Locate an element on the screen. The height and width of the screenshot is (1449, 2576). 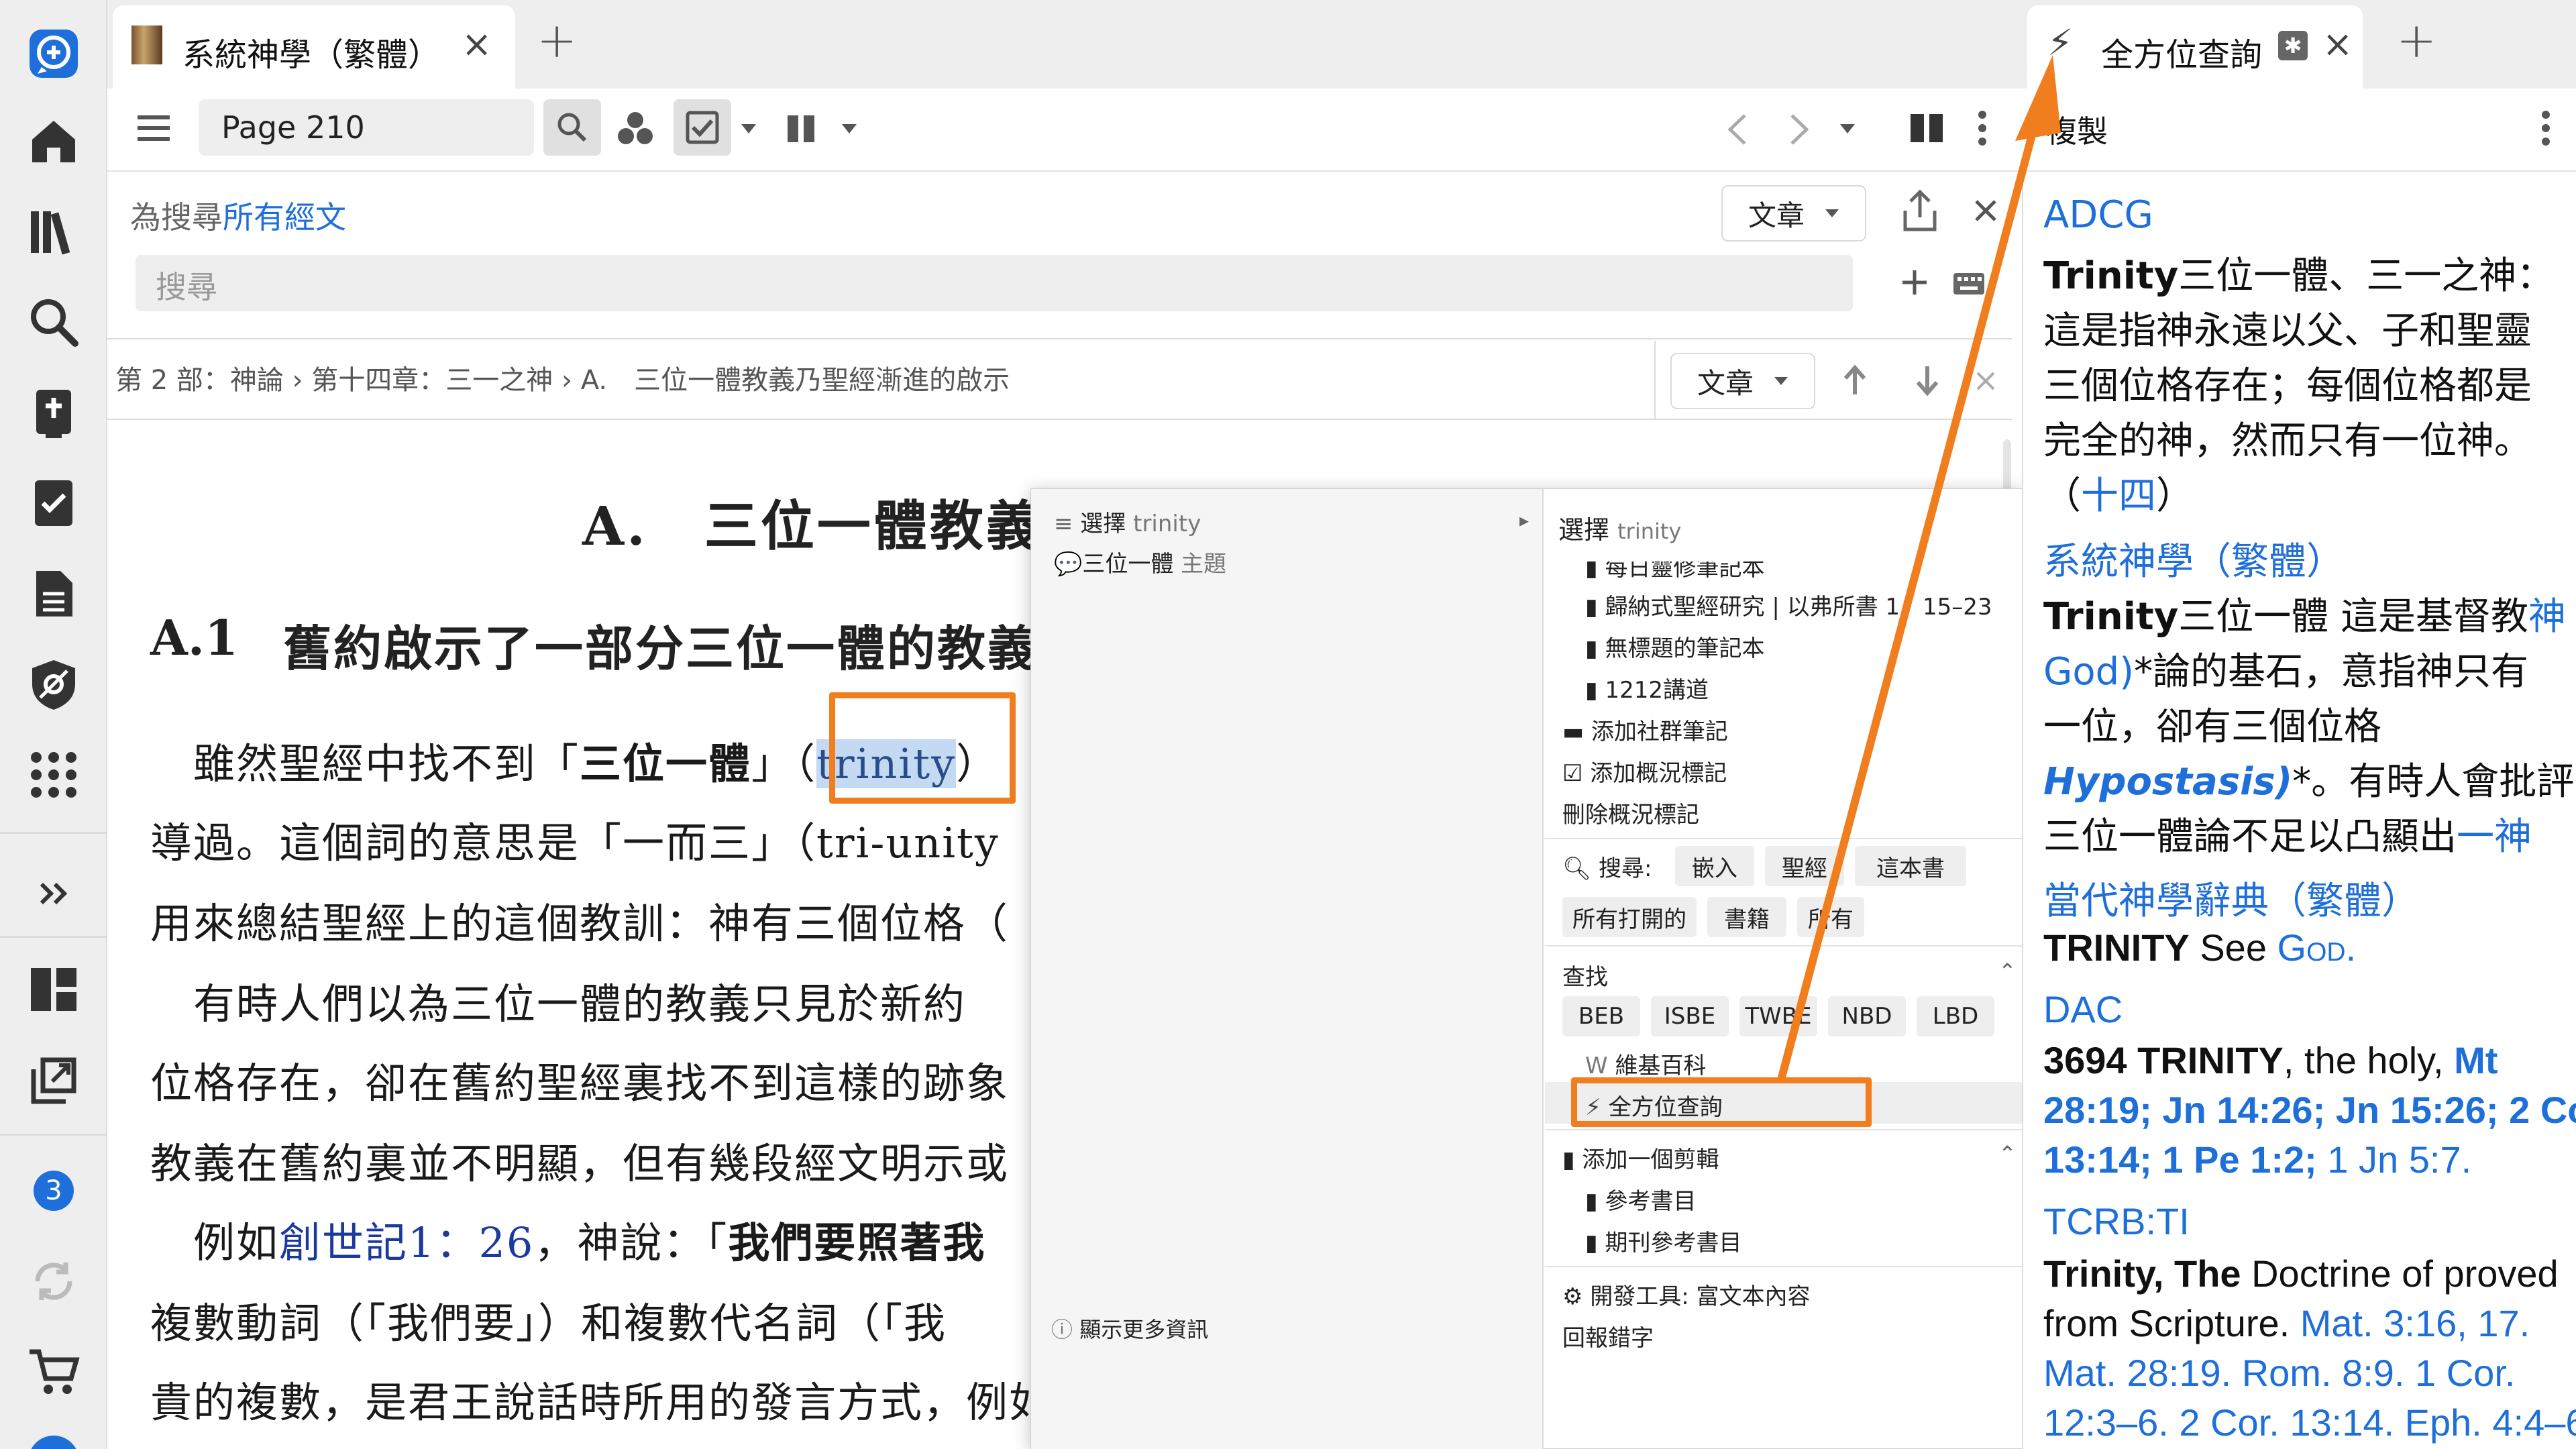
visual-filter-icon is located at coordinates (635, 128).